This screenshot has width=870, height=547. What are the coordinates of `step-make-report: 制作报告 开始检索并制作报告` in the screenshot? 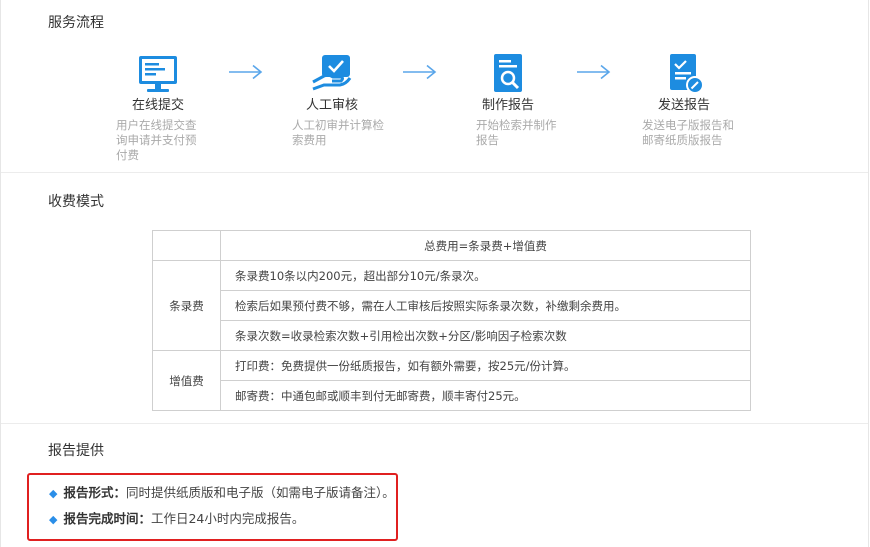 It's located at (508, 100).